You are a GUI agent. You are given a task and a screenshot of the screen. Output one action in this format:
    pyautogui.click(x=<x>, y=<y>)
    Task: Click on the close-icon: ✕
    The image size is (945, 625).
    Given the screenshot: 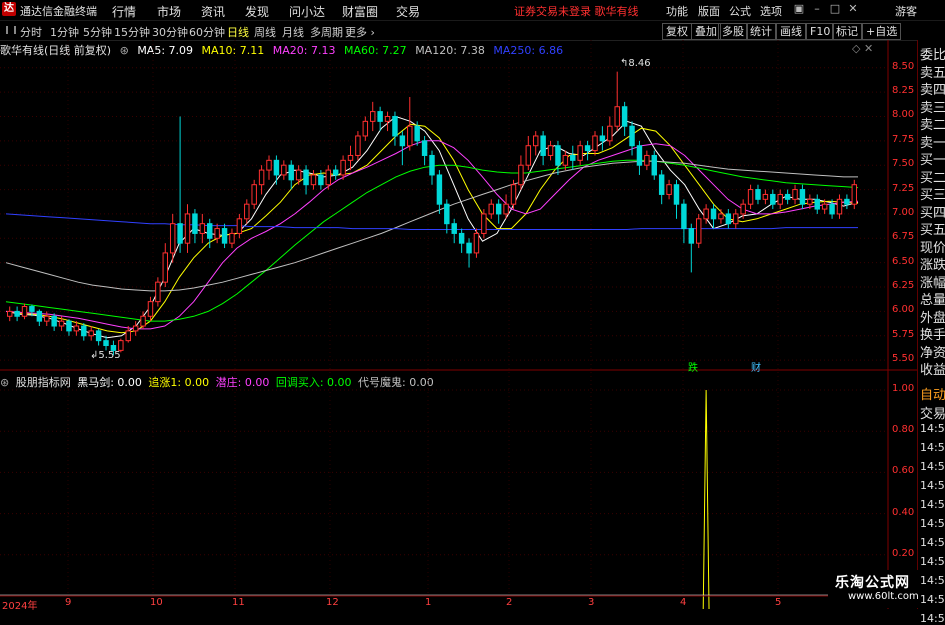 What is the action you would take?
    pyautogui.click(x=853, y=9)
    